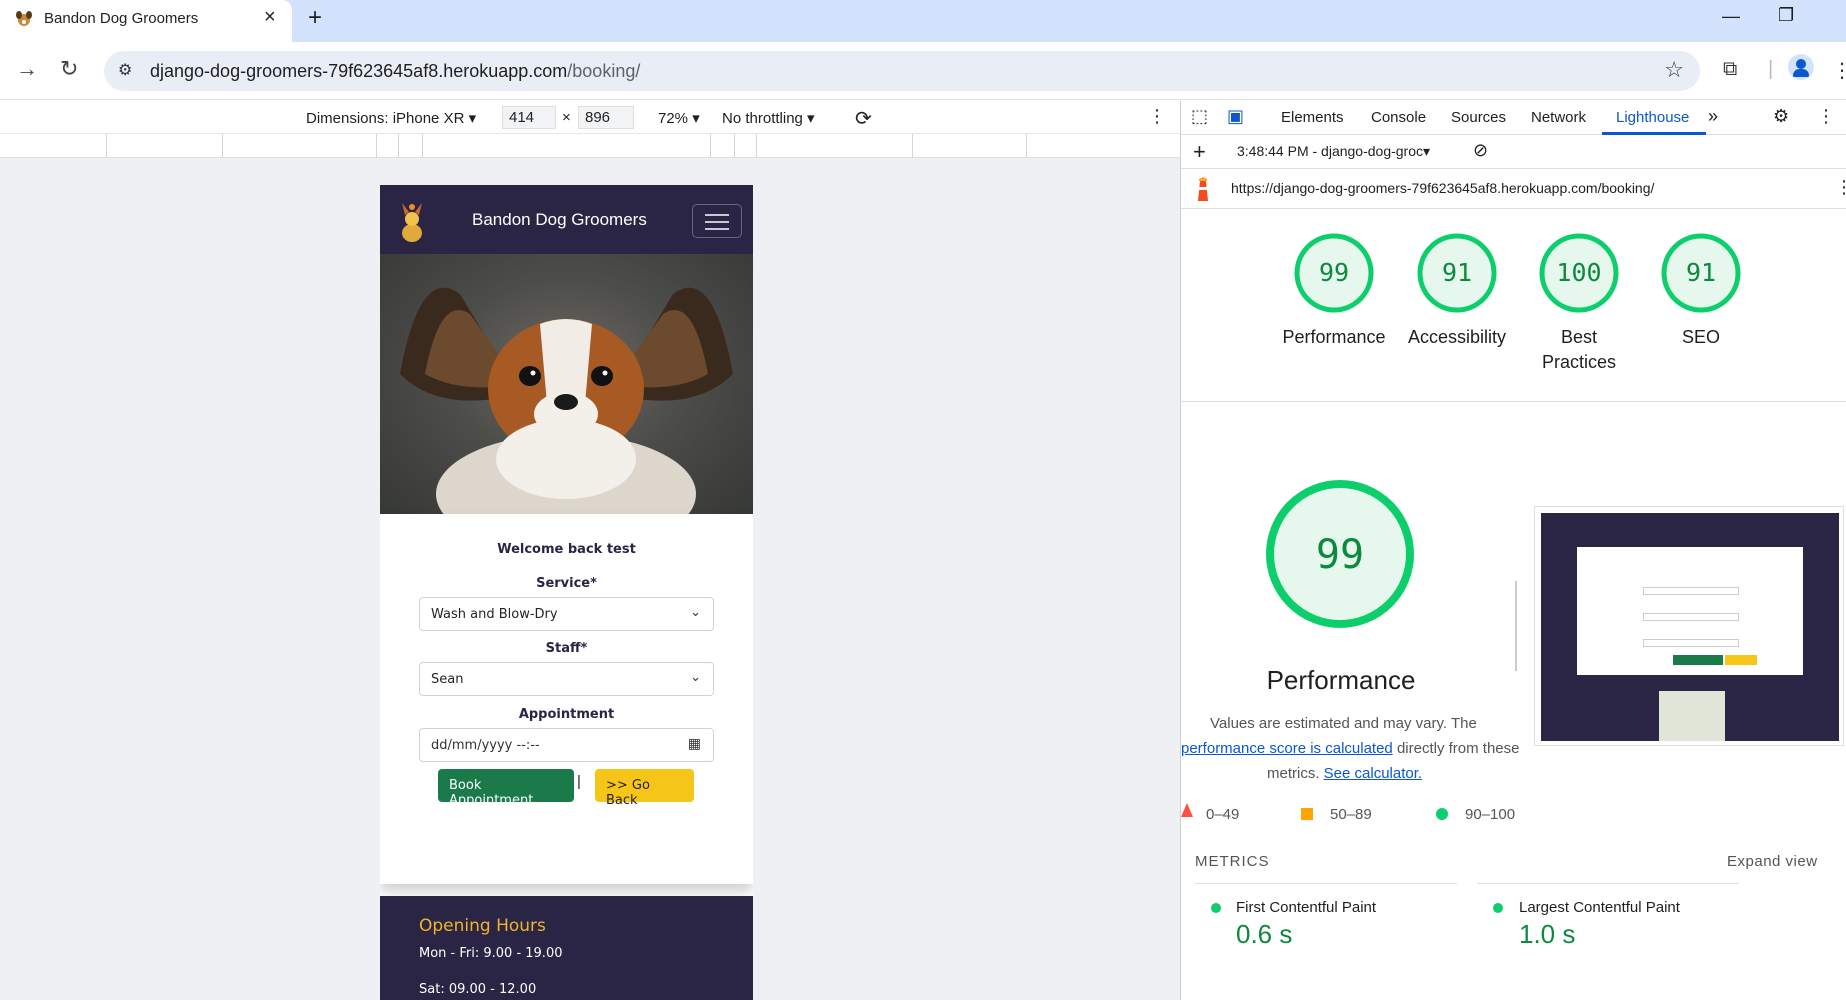 This screenshot has height=1000, width=1846. What do you see at coordinates (863, 118) in the screenshot?
I see `rotate-icon: ⟳` at bounding box center [863, 118].